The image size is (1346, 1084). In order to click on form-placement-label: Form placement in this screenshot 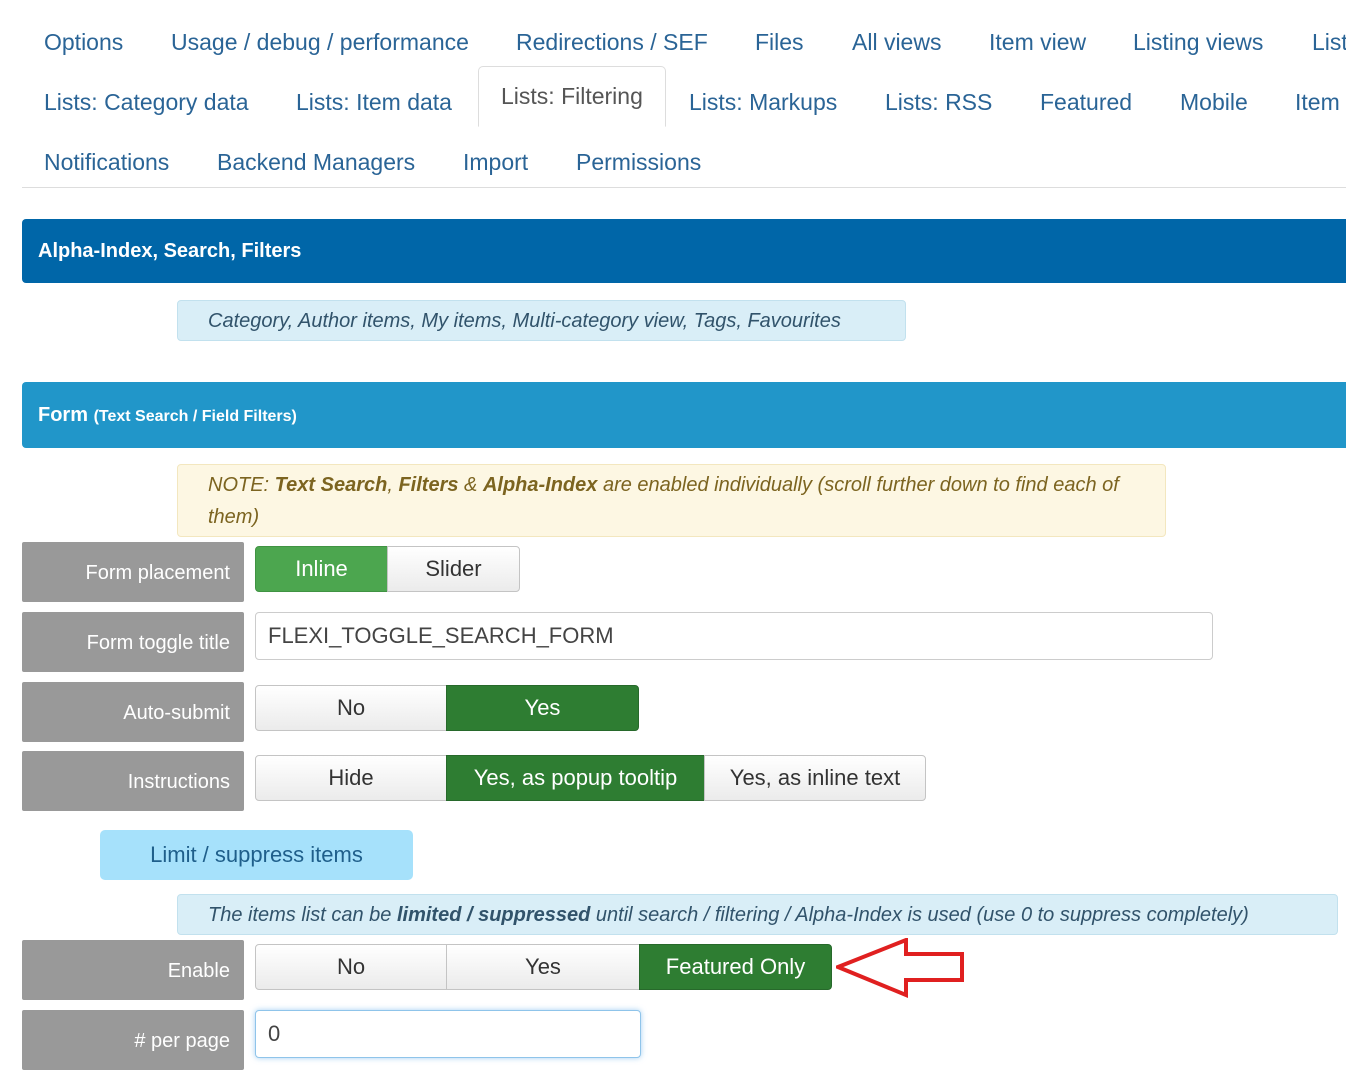, I will do `click(133, 572)`.